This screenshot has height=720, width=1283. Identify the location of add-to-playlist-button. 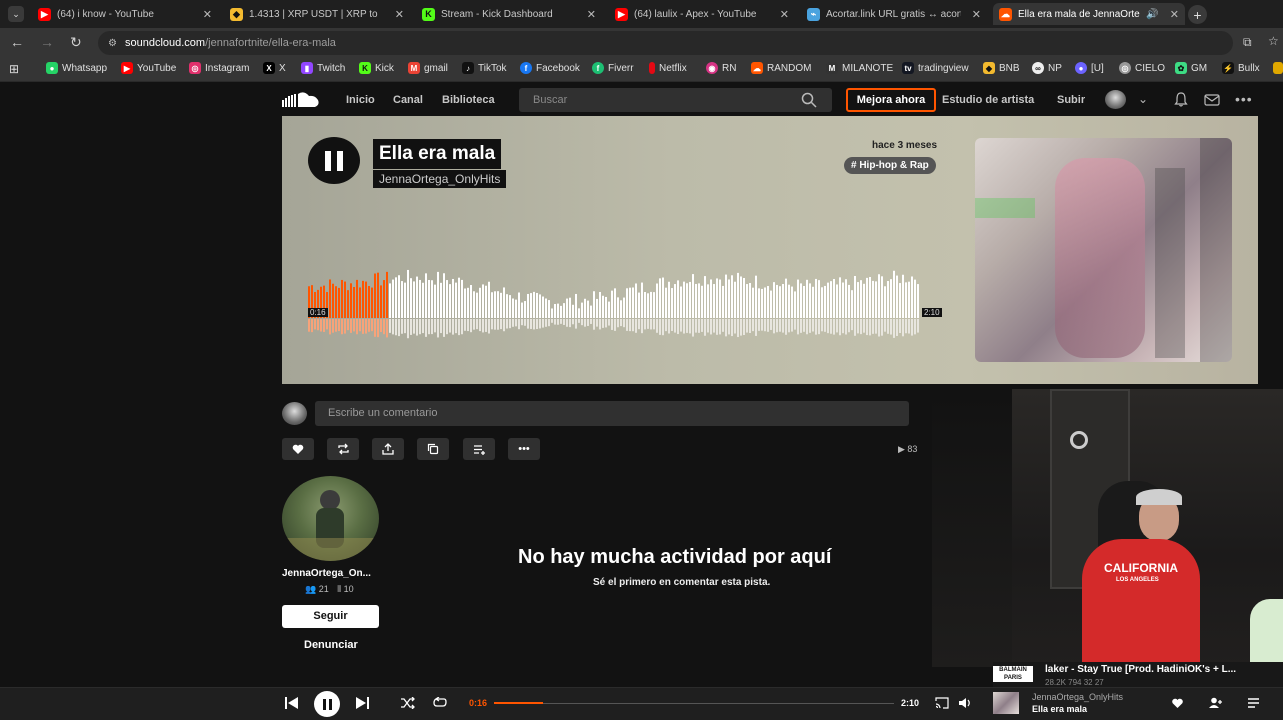
(479, 449).